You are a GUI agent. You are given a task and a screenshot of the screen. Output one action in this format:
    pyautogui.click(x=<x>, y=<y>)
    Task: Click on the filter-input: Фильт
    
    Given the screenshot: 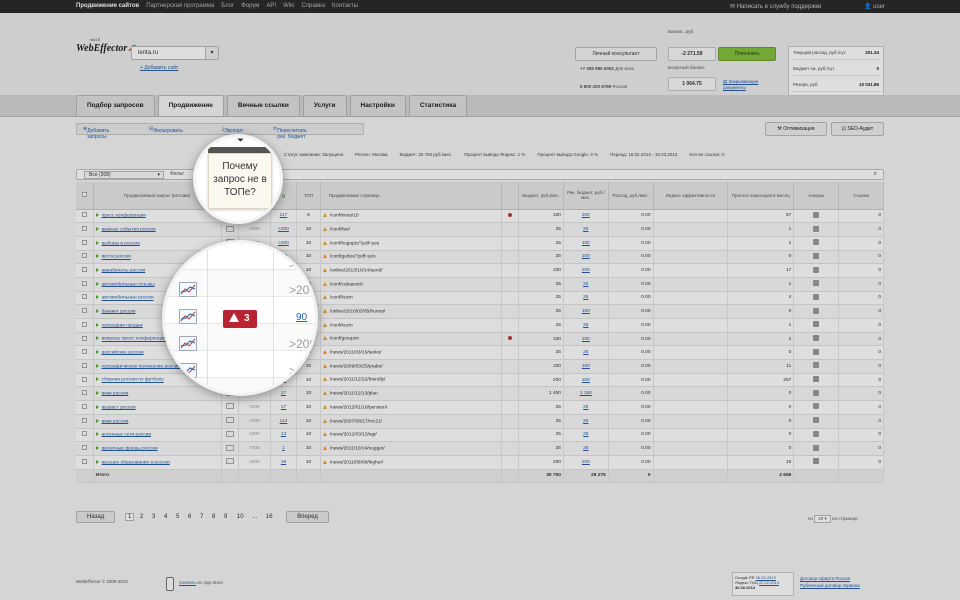 What is the action you would take?
    pyautogui.click(x=180, y=175)
    